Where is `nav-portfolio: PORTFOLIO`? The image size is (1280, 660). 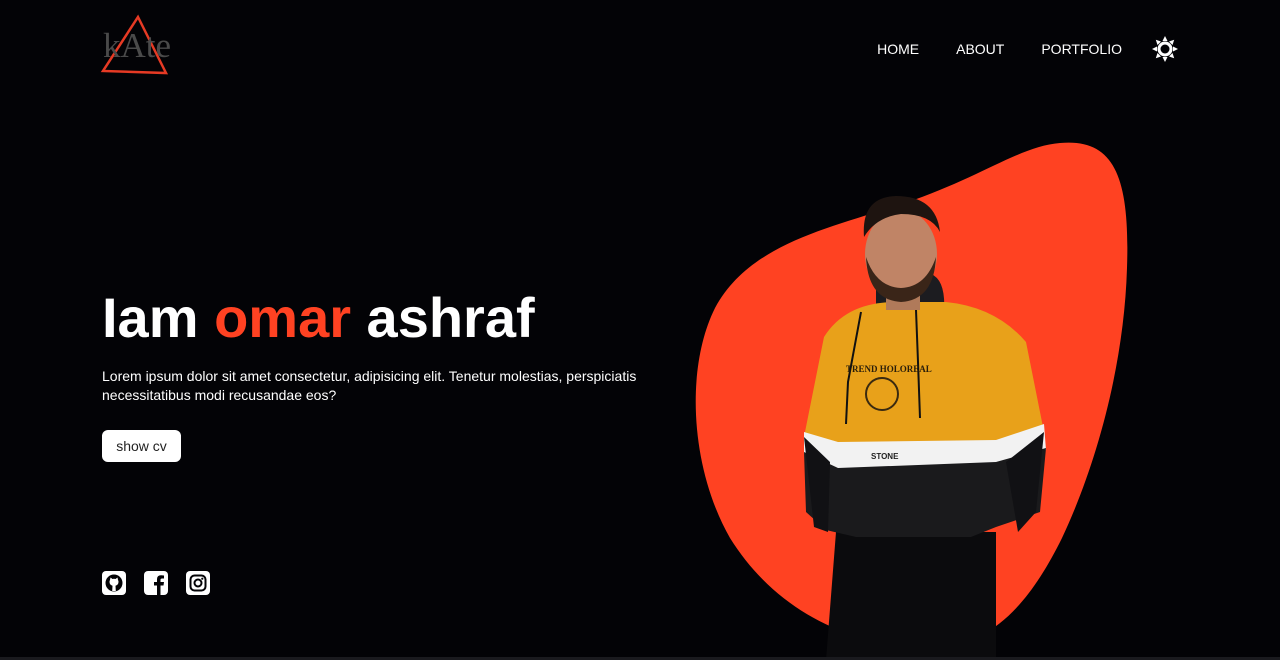 nav-portfolio: PORTFOLIO is located at coordinates (1081, 49).